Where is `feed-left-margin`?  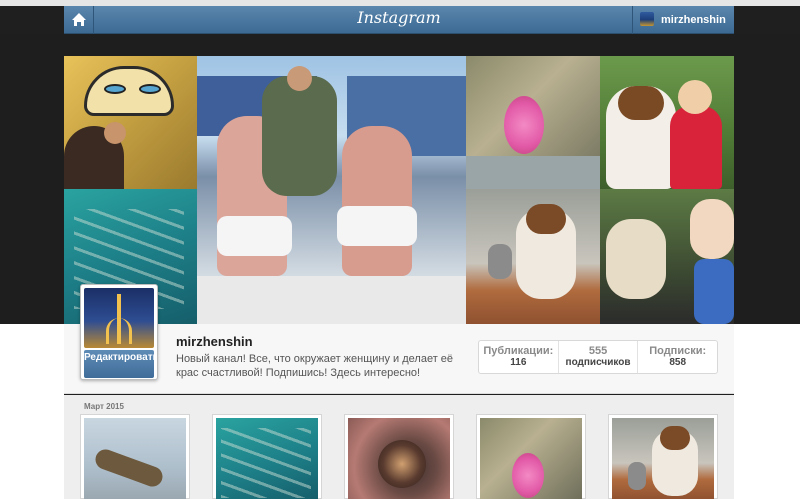 feed-left-margin is located at coordinates (32, 411).